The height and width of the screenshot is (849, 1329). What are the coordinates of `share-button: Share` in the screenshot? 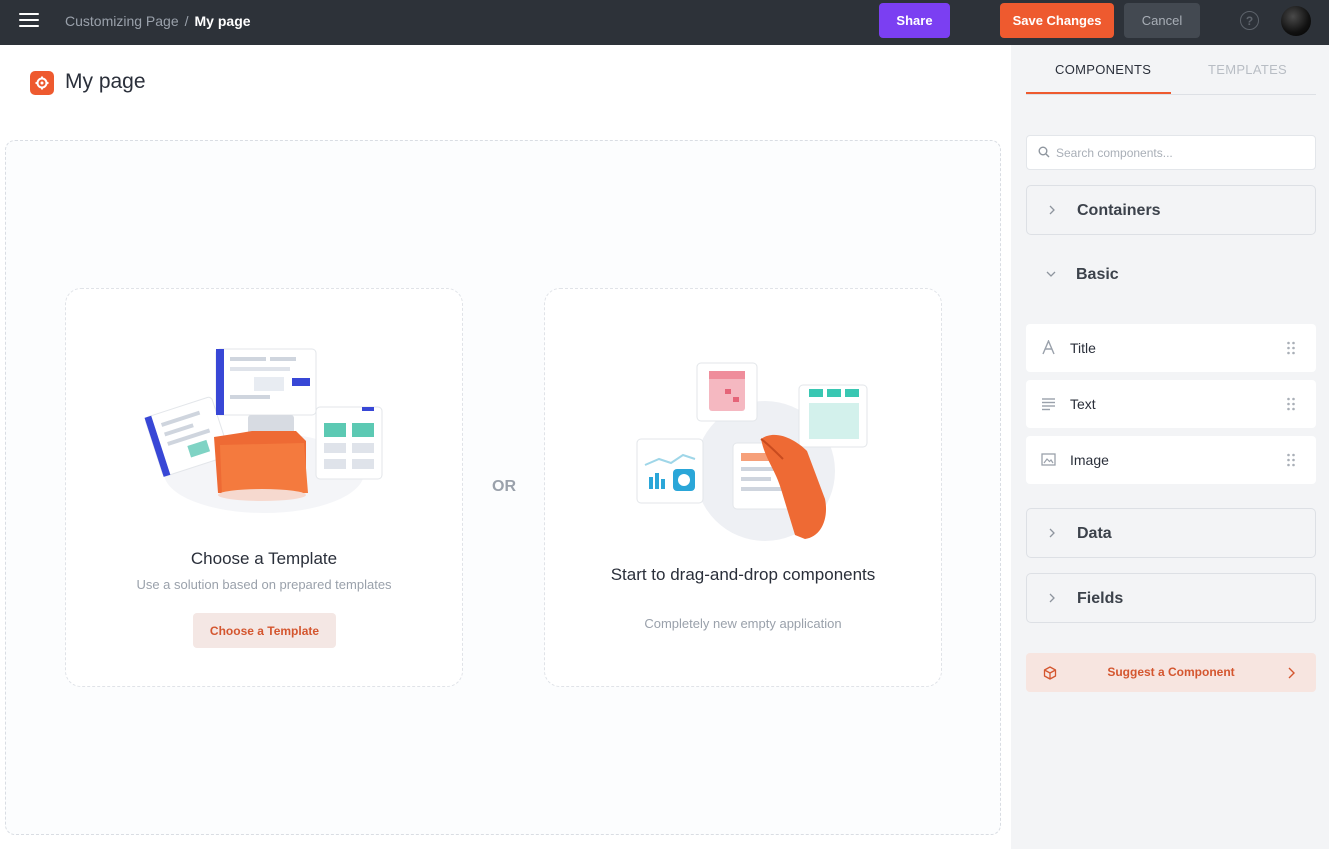 It's located at (914, 20).